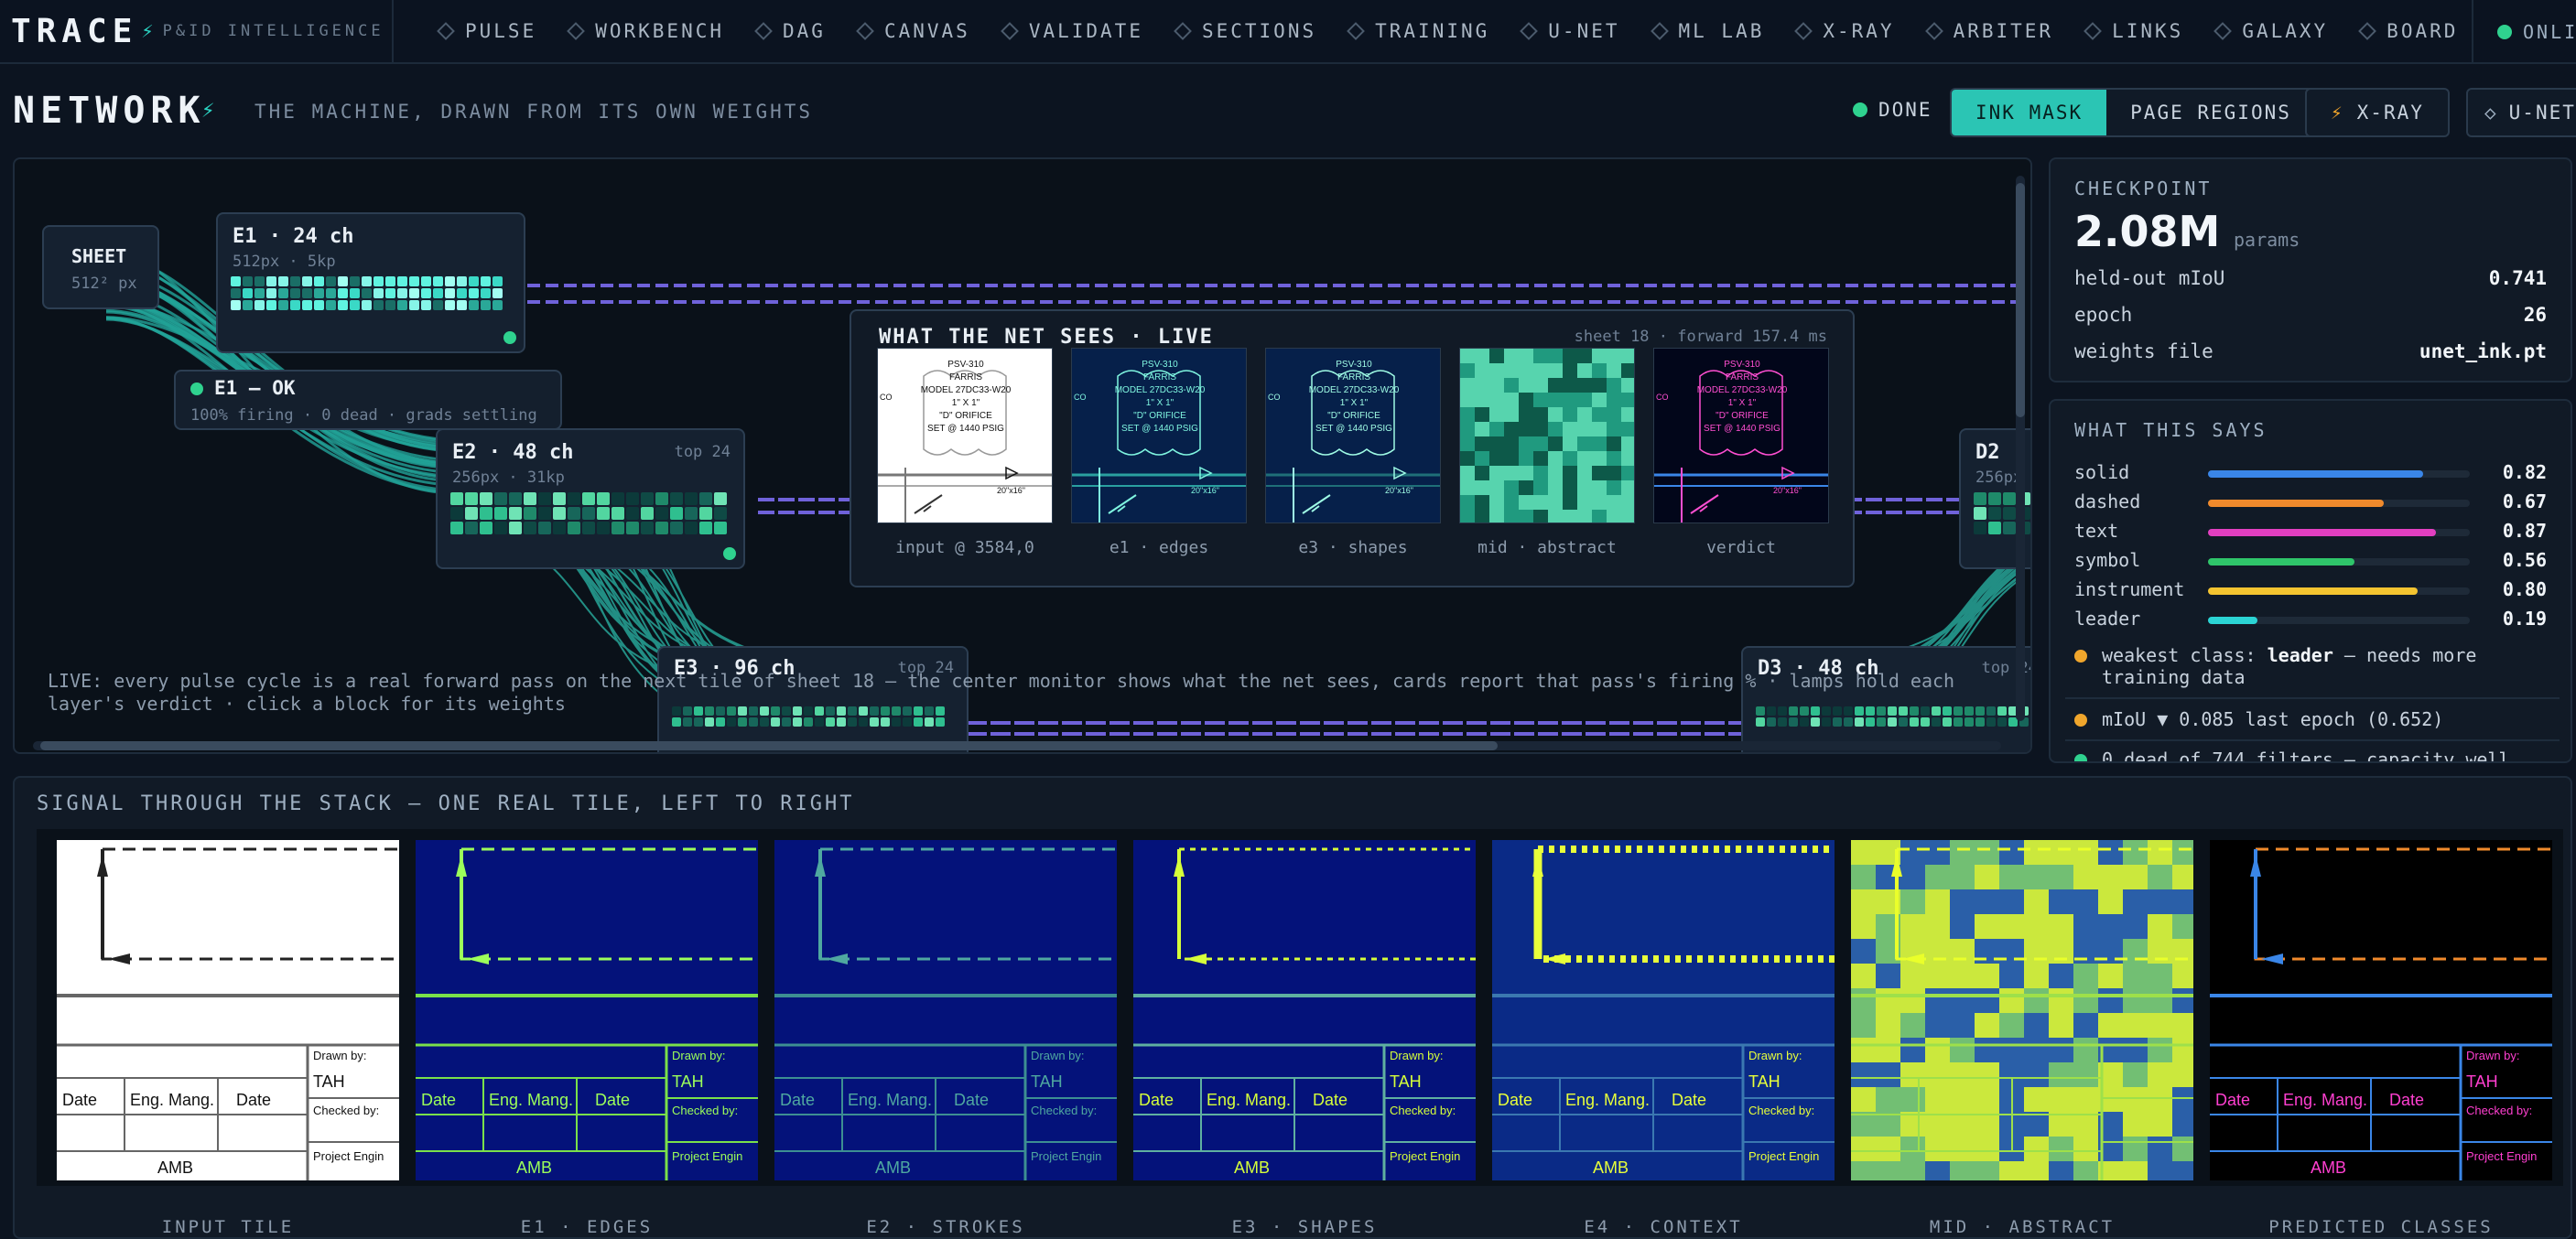 This screenshot has width=2576, height=1239. What do you see at coordinates (2521, 113) in the screenshot?
I see `unet-button: ◇ U-NET` at bounding box center [2521, 113].